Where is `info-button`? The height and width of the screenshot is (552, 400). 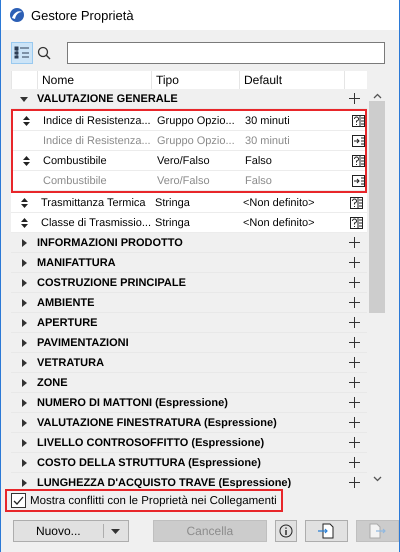 info-button is located at coordinates (286, 531).